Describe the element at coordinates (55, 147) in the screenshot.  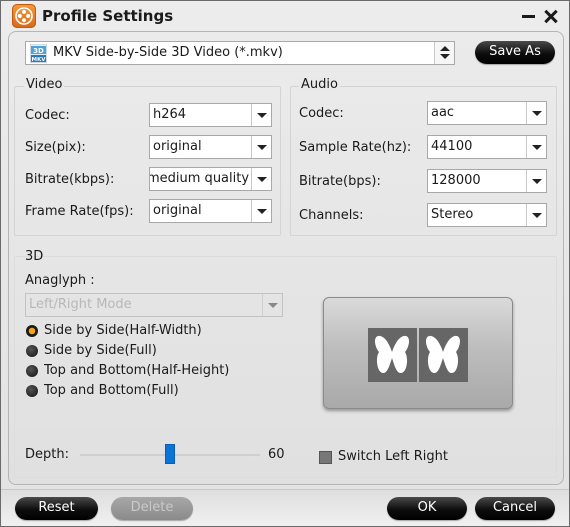
I see `video-size-label: Size(pix):` at that location.